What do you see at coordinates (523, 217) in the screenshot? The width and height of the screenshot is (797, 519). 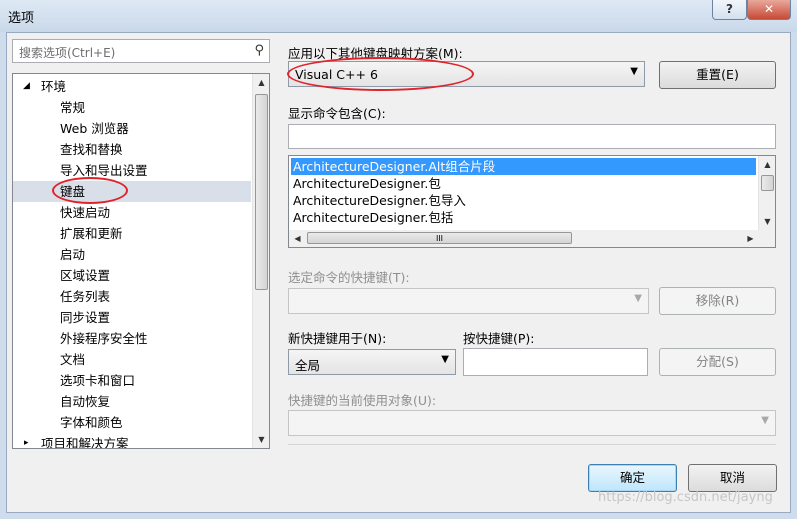 I see `list-item: ArchitectureDesigner.包括` at bounding box center [523, 217].